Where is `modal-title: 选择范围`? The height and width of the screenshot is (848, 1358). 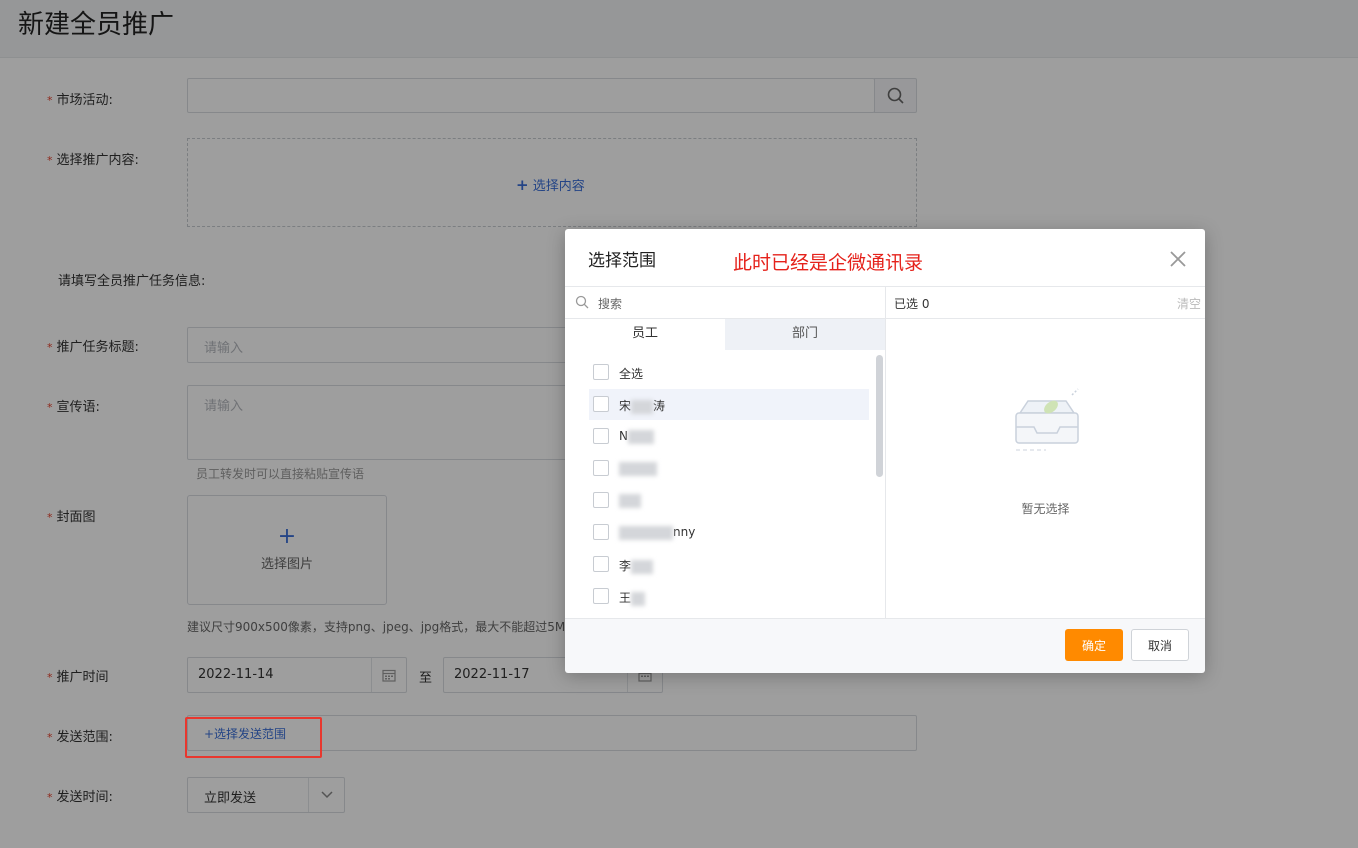
modal-title: 选择范围 is located at coordinates (622, 261).